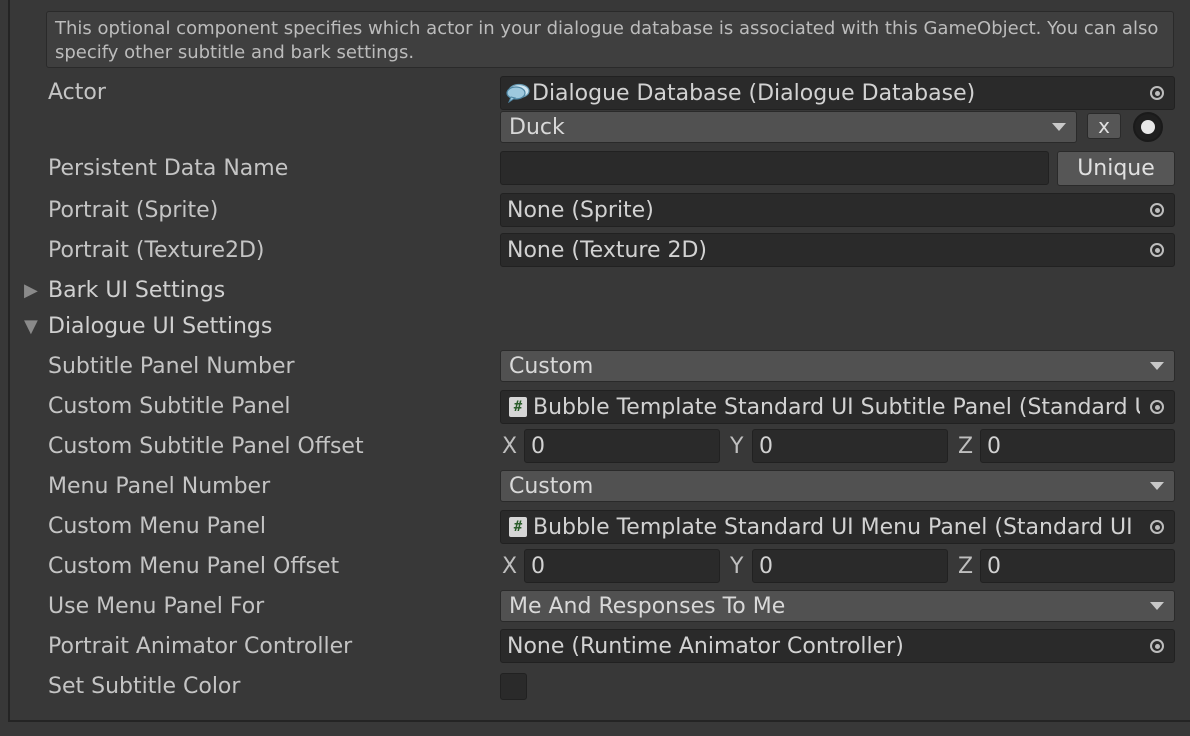 This screenshot has width=1190, height=736. What do you see at coordinates (551, 486) in the screenshot?
I see `menu-panel-number-value: Custom` at bounding box center [551, 486].